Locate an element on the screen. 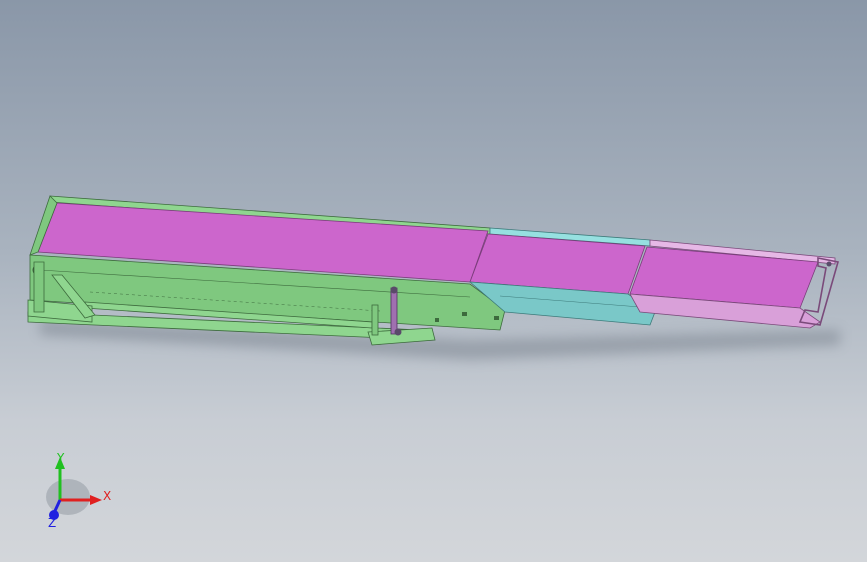  z-axis-label: Z is located at coordinates (52, 523).